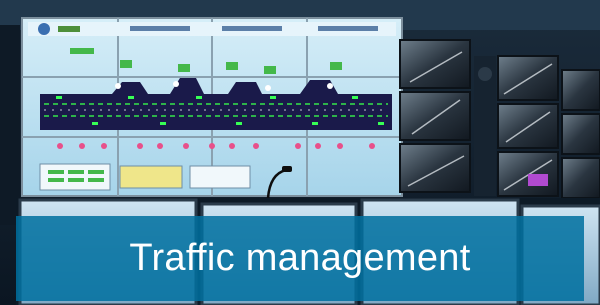 This screenshot has height=305, width=600. Describe the element at coordinates (44, 29) in the screenshot. I see `logo-icon` at that location.